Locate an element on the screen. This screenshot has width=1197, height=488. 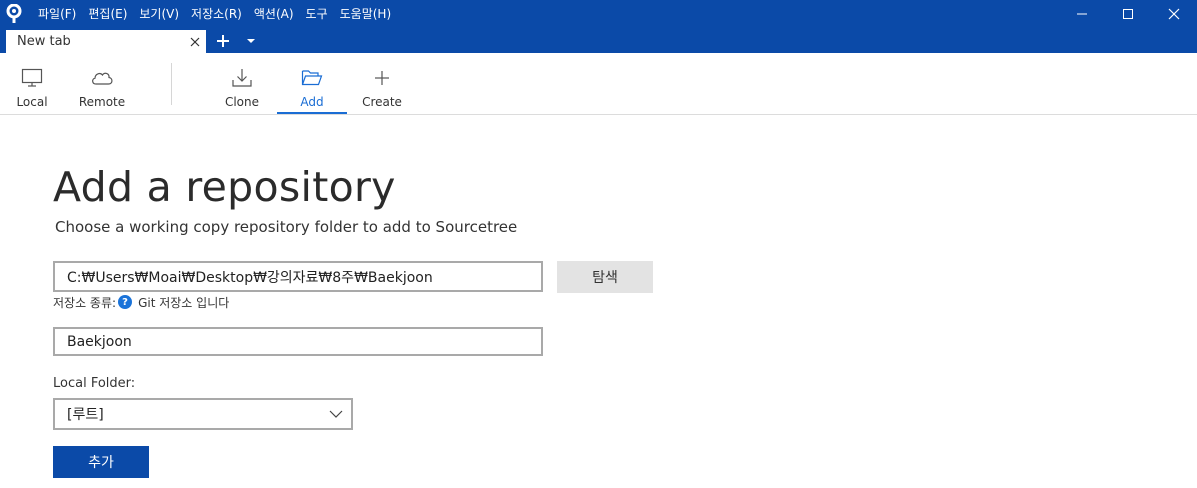
tab-bar: New tab is located at coordinates (598, 40).